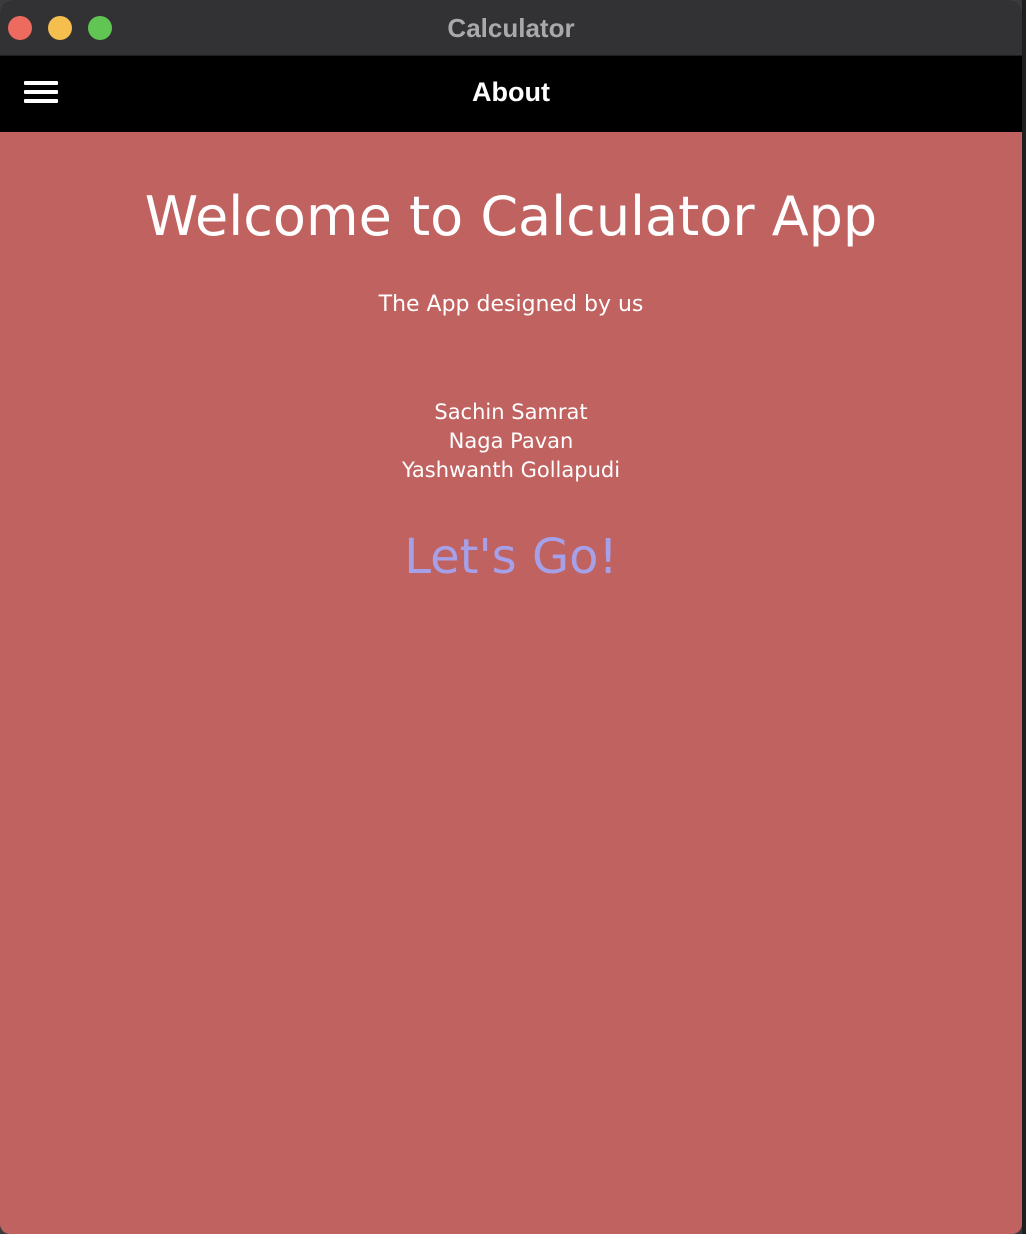  I want to click on team-member: Naga Pavan, so click(511, 441).